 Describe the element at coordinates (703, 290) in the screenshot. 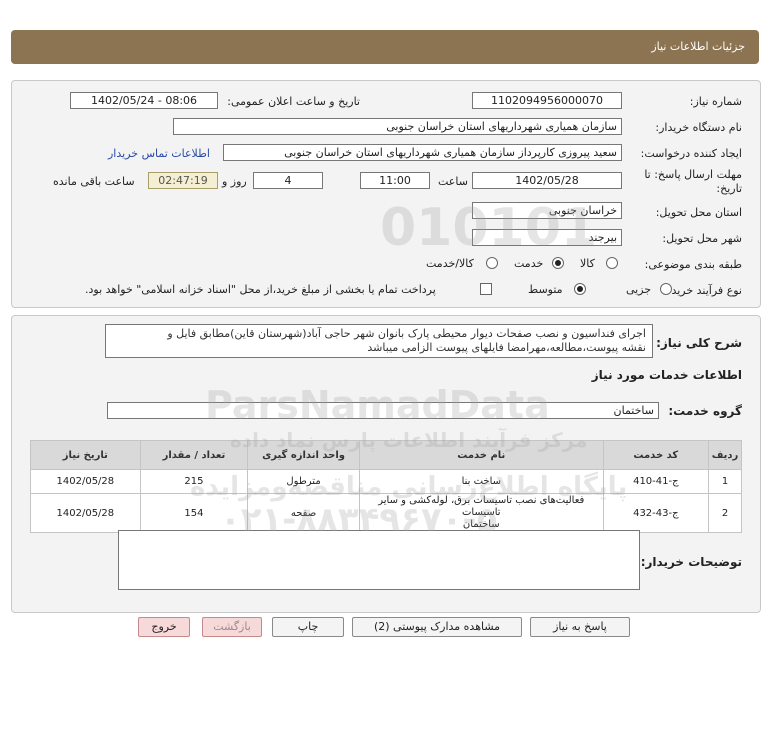

I see `process-label: نوع فرآیند خرید :` at that location.